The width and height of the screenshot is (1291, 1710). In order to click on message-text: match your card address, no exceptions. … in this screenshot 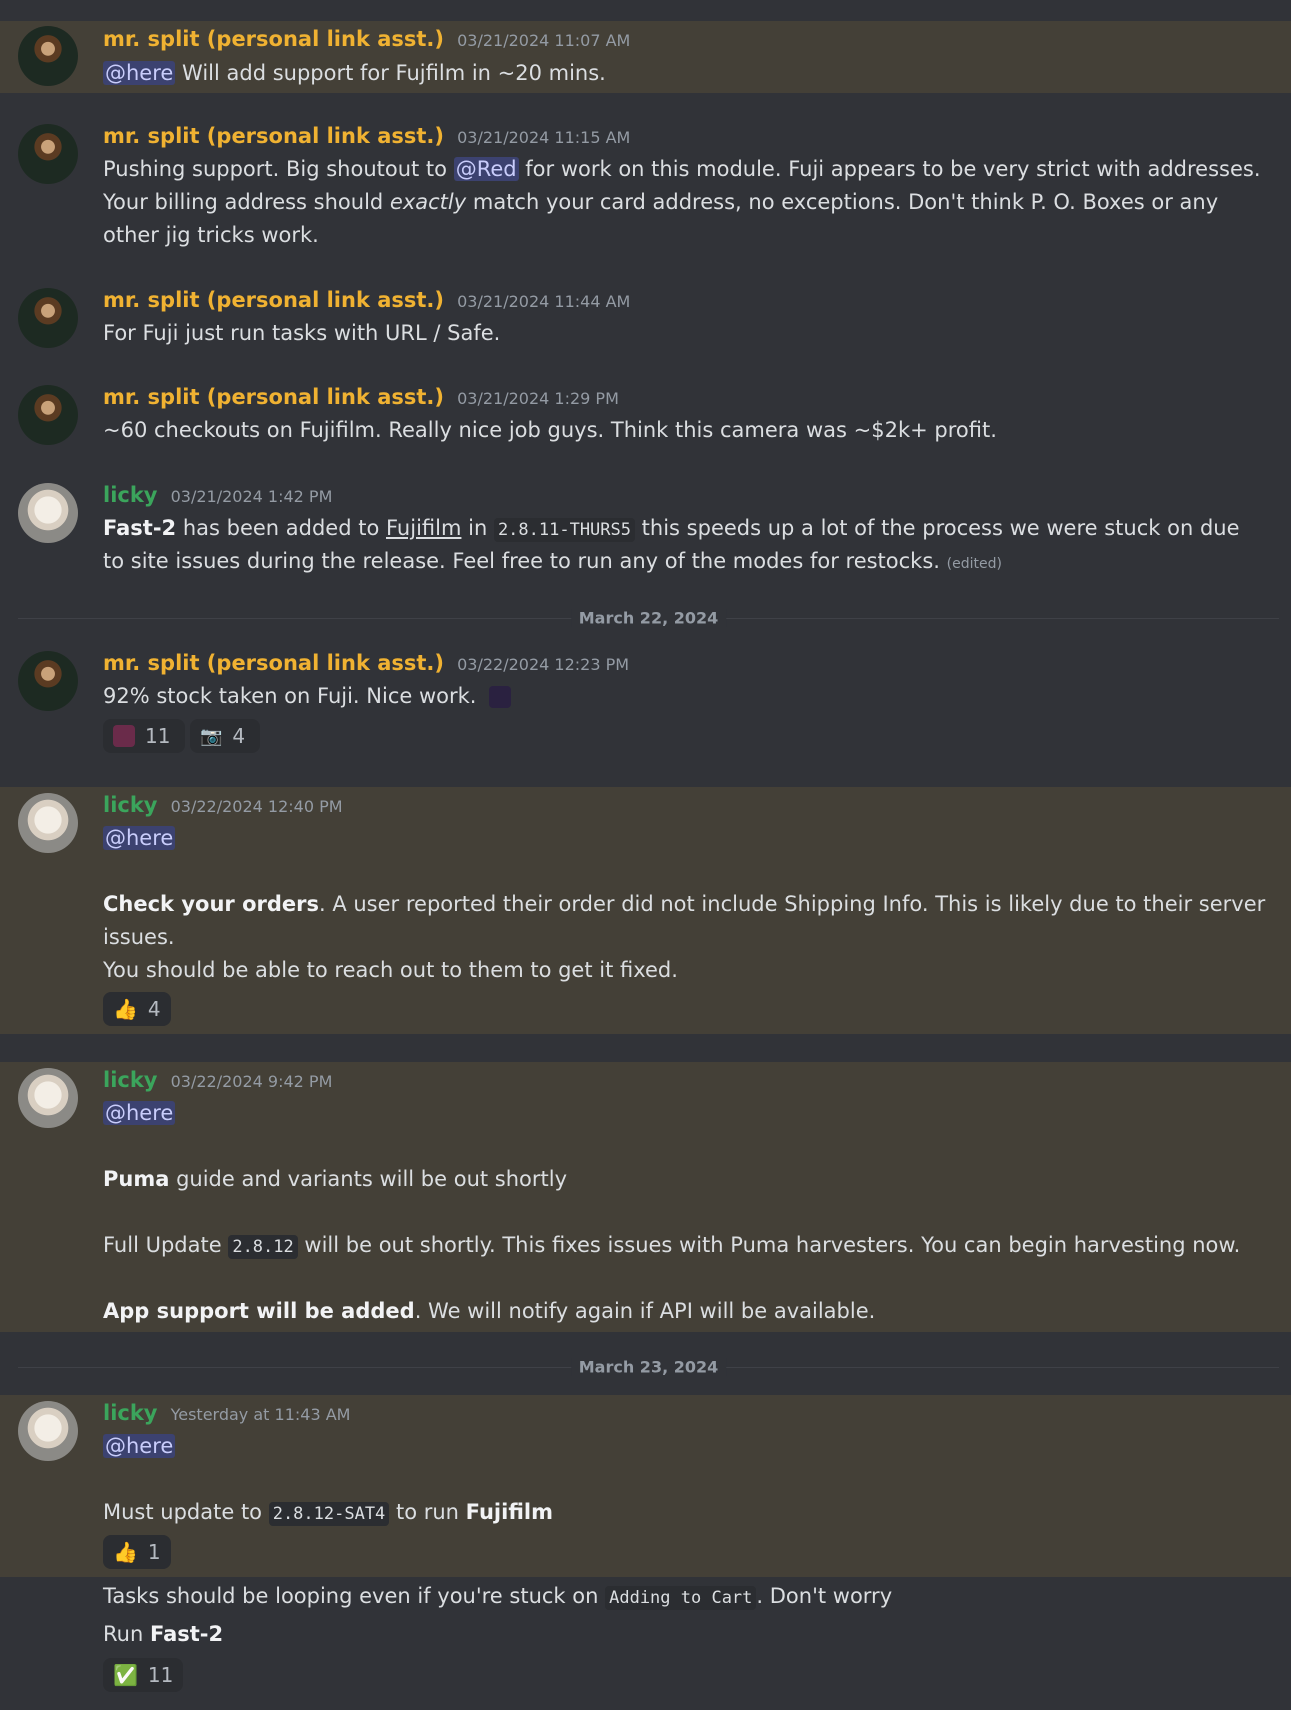, I will do `click(842, 202)`.